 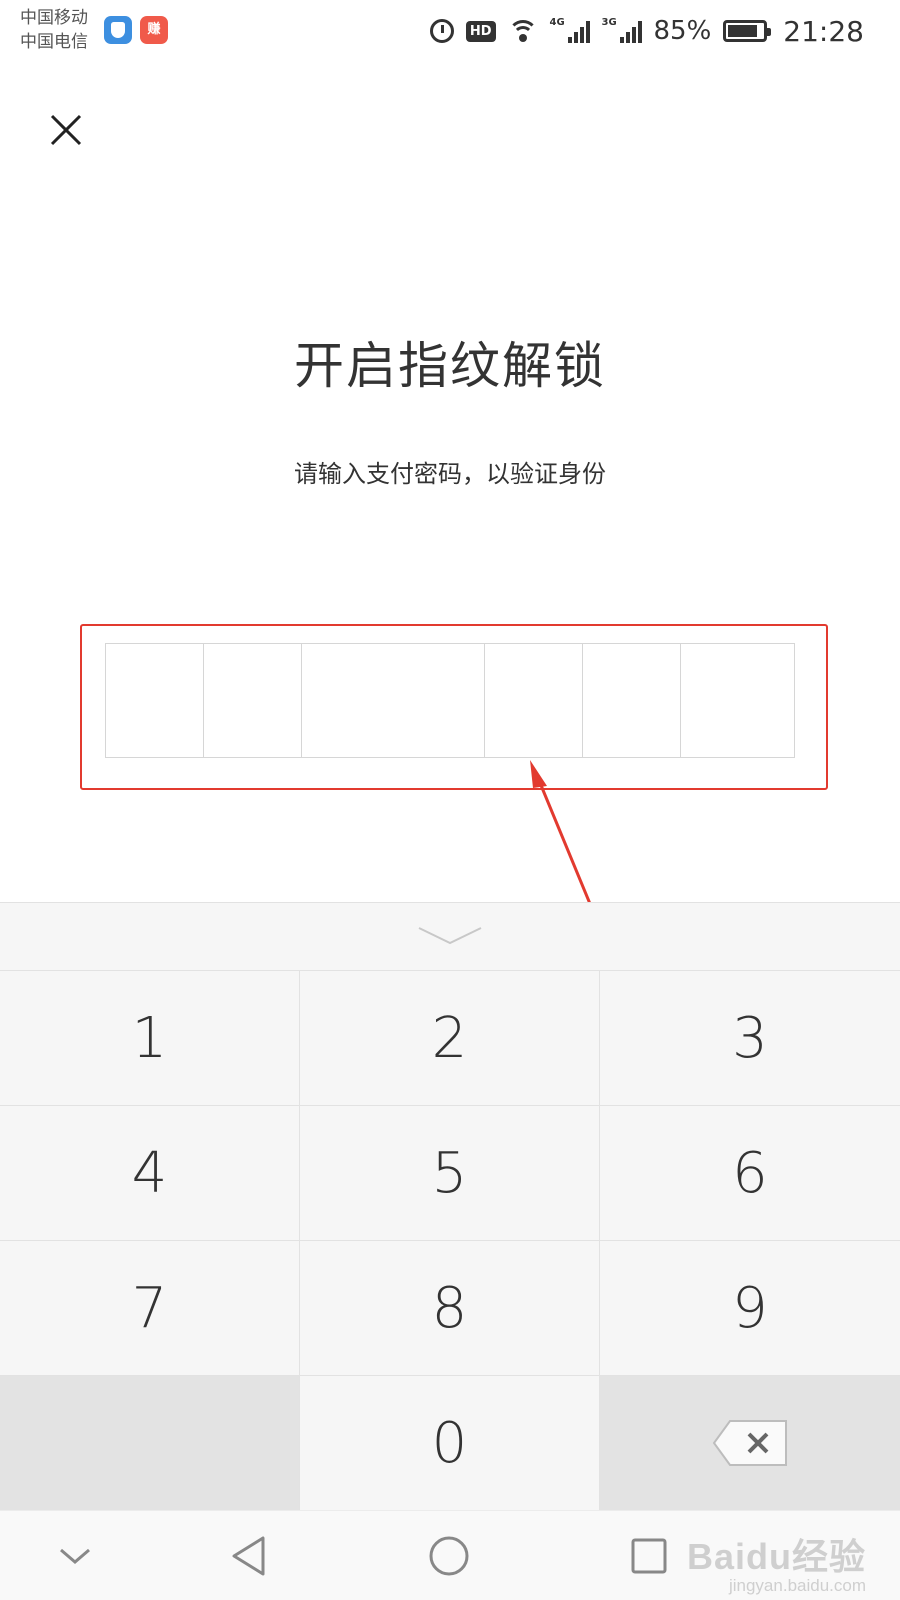 I want to click on close-button, so click(x=66, y=130).